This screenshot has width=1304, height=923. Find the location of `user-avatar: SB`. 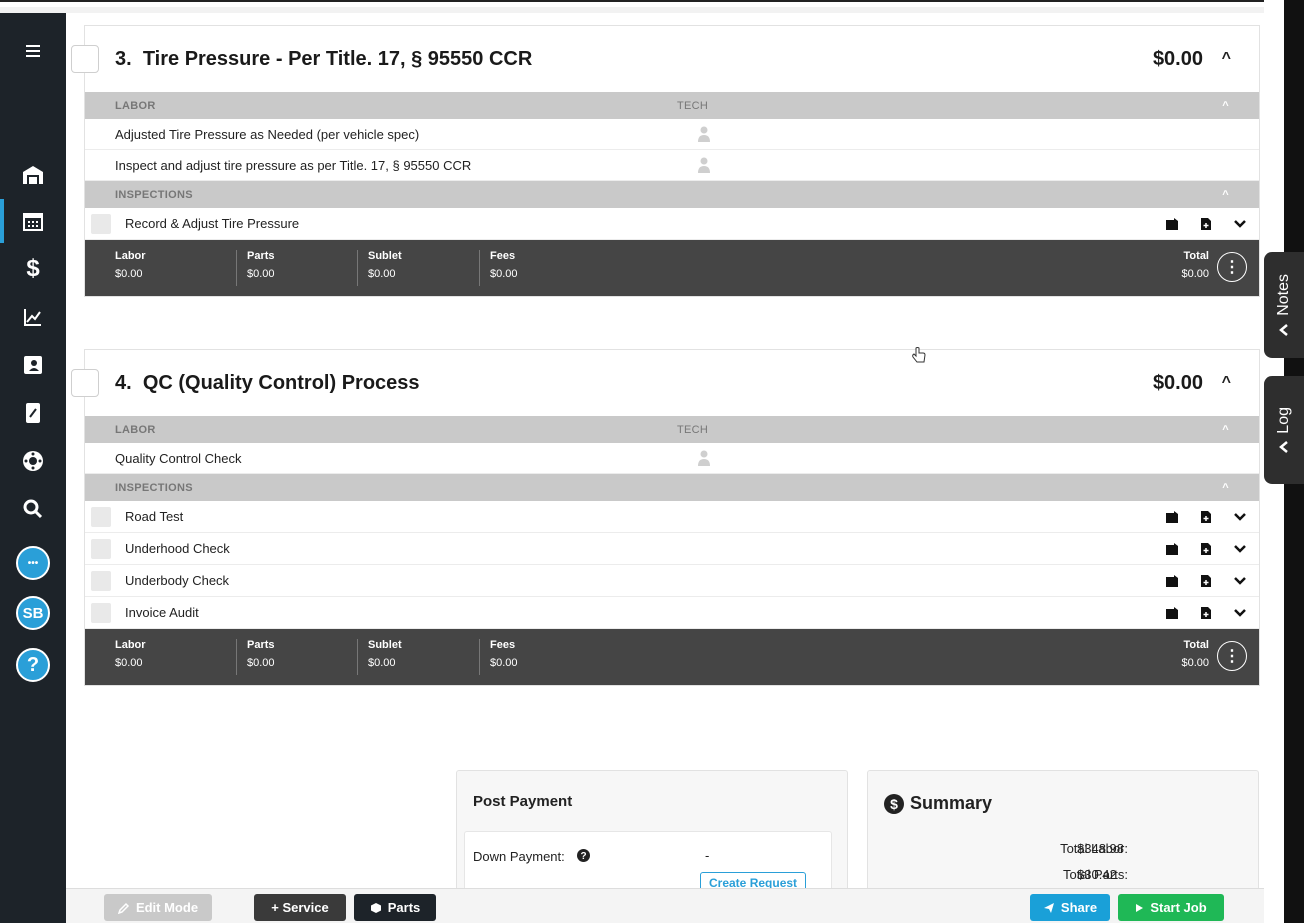

user-avatar: SB is located at coordinates (33, 613).